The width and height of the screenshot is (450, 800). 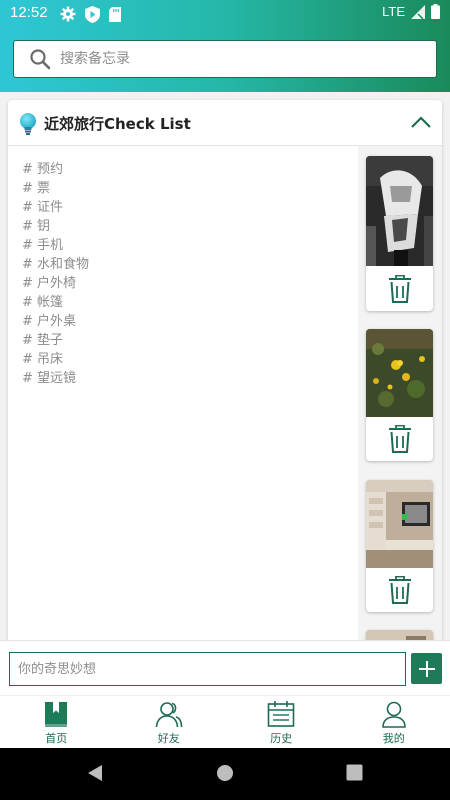 What do you see at coordinates (168, 738) in the screenshot?
I see `nav-friends-label: 好友` at bounding box center [168, 738].